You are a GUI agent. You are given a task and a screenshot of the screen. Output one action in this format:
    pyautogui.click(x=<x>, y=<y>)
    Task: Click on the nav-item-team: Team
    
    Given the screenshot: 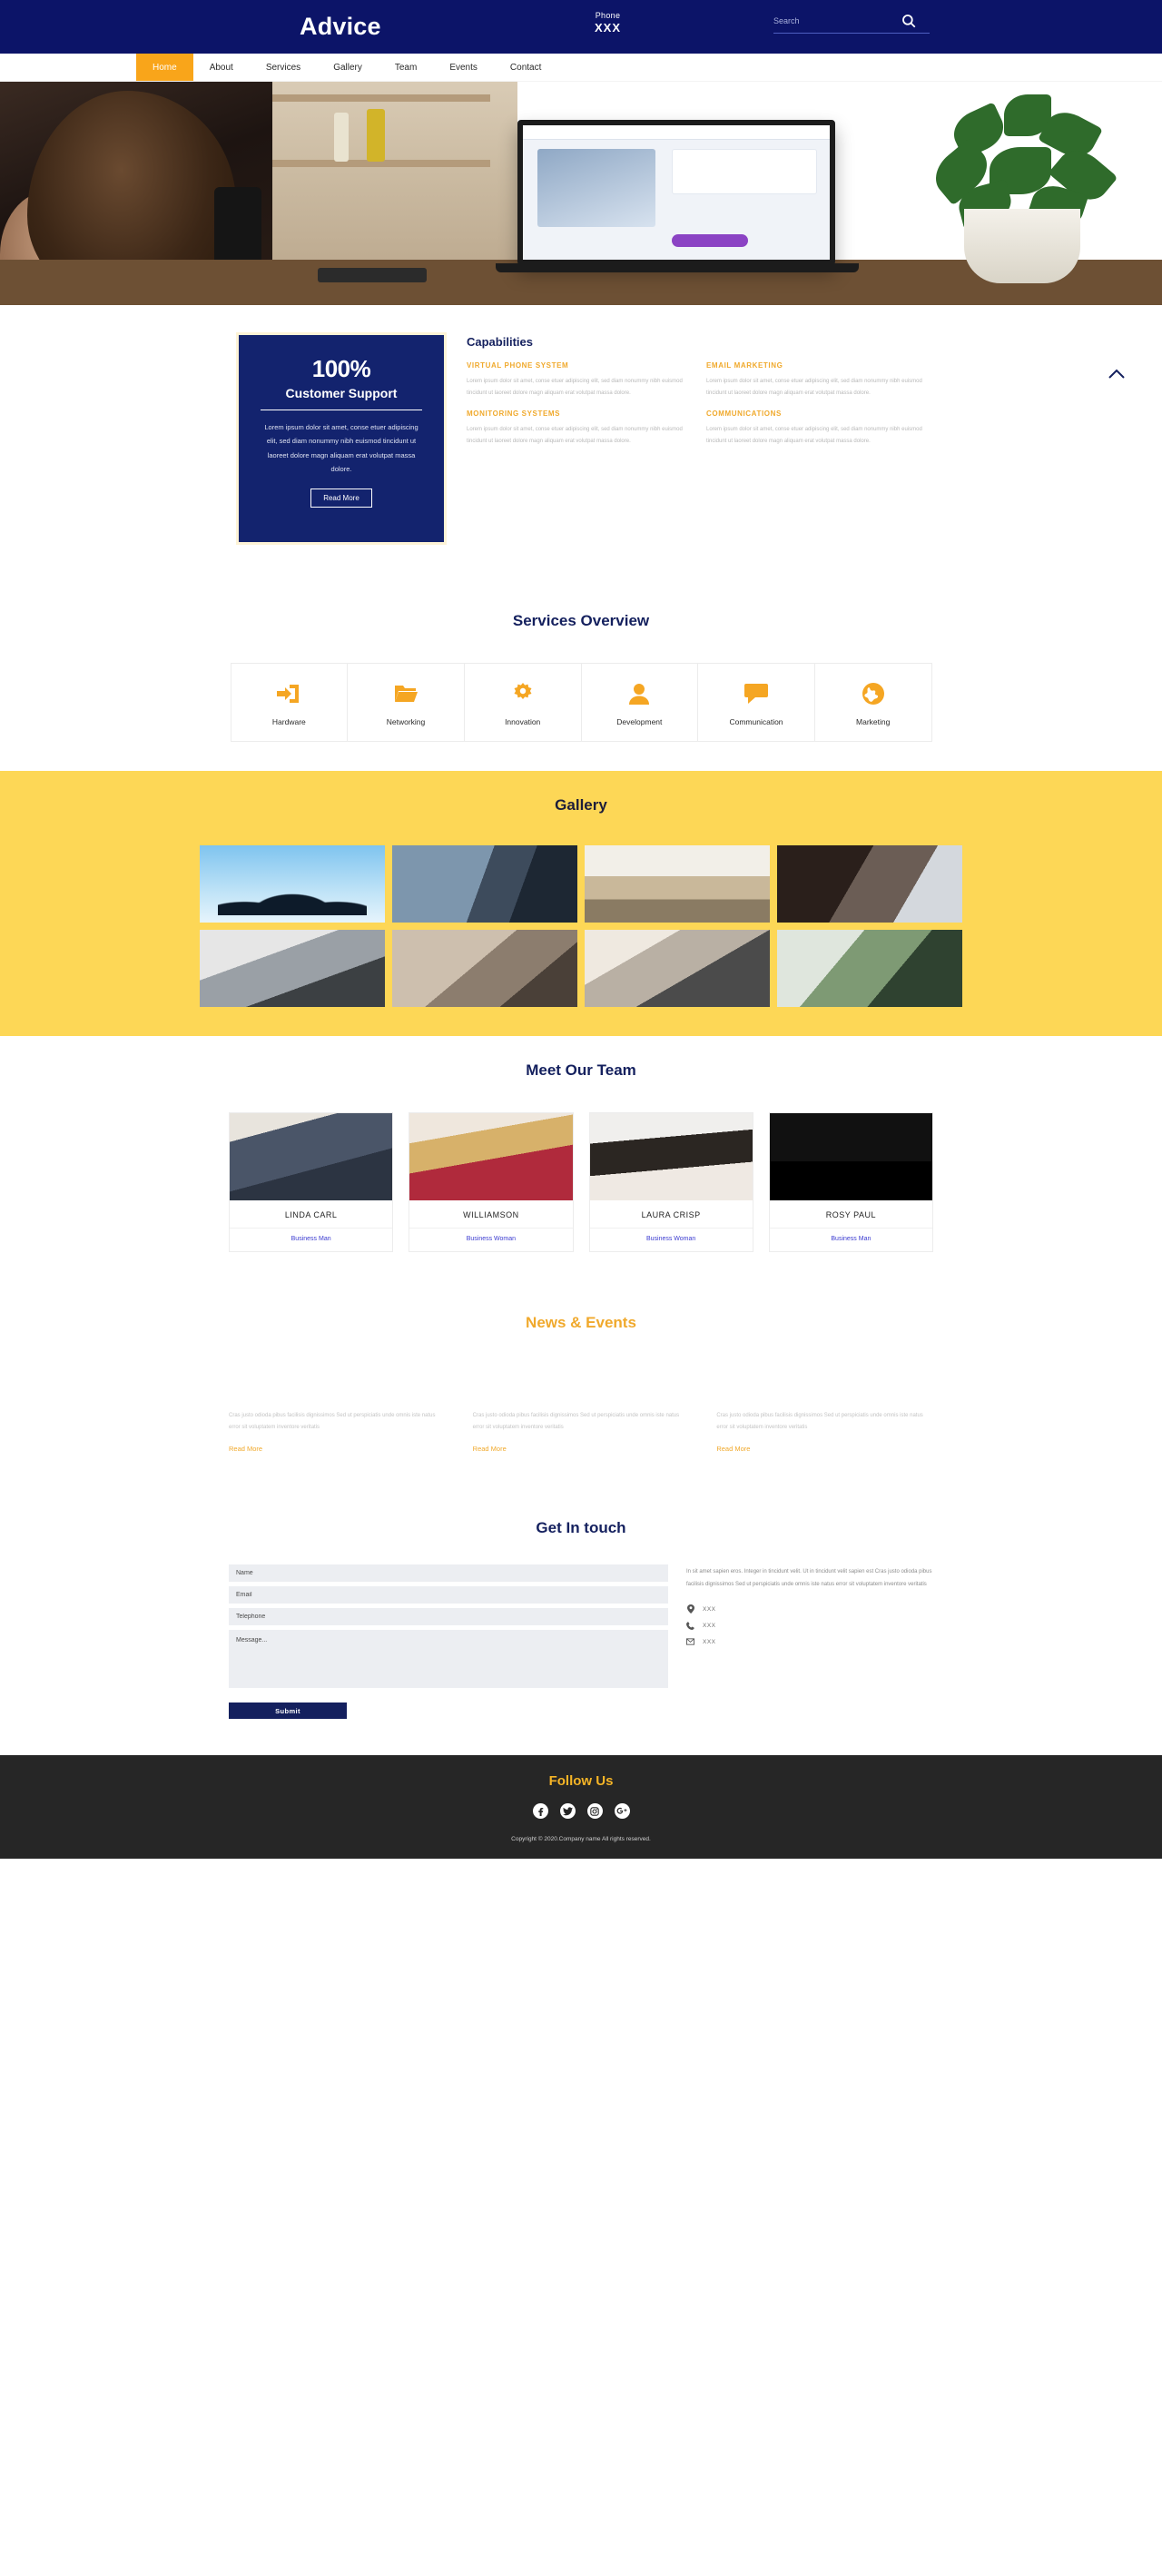 What is the action you would take?
    pyautogui.click(x=406, y=67)
    